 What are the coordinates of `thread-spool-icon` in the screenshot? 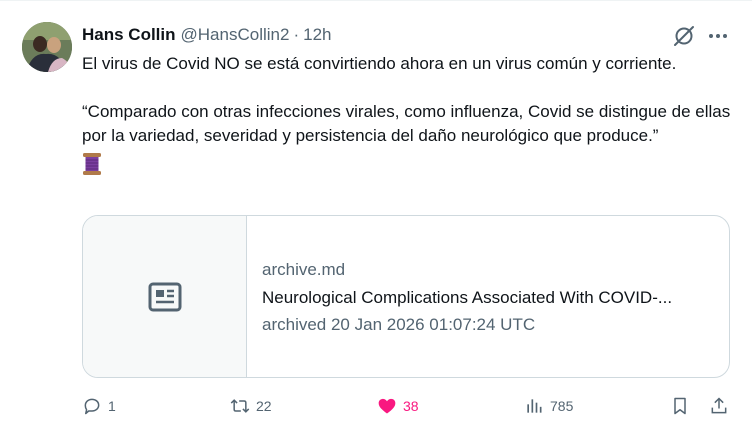 It's located at (407, 164).